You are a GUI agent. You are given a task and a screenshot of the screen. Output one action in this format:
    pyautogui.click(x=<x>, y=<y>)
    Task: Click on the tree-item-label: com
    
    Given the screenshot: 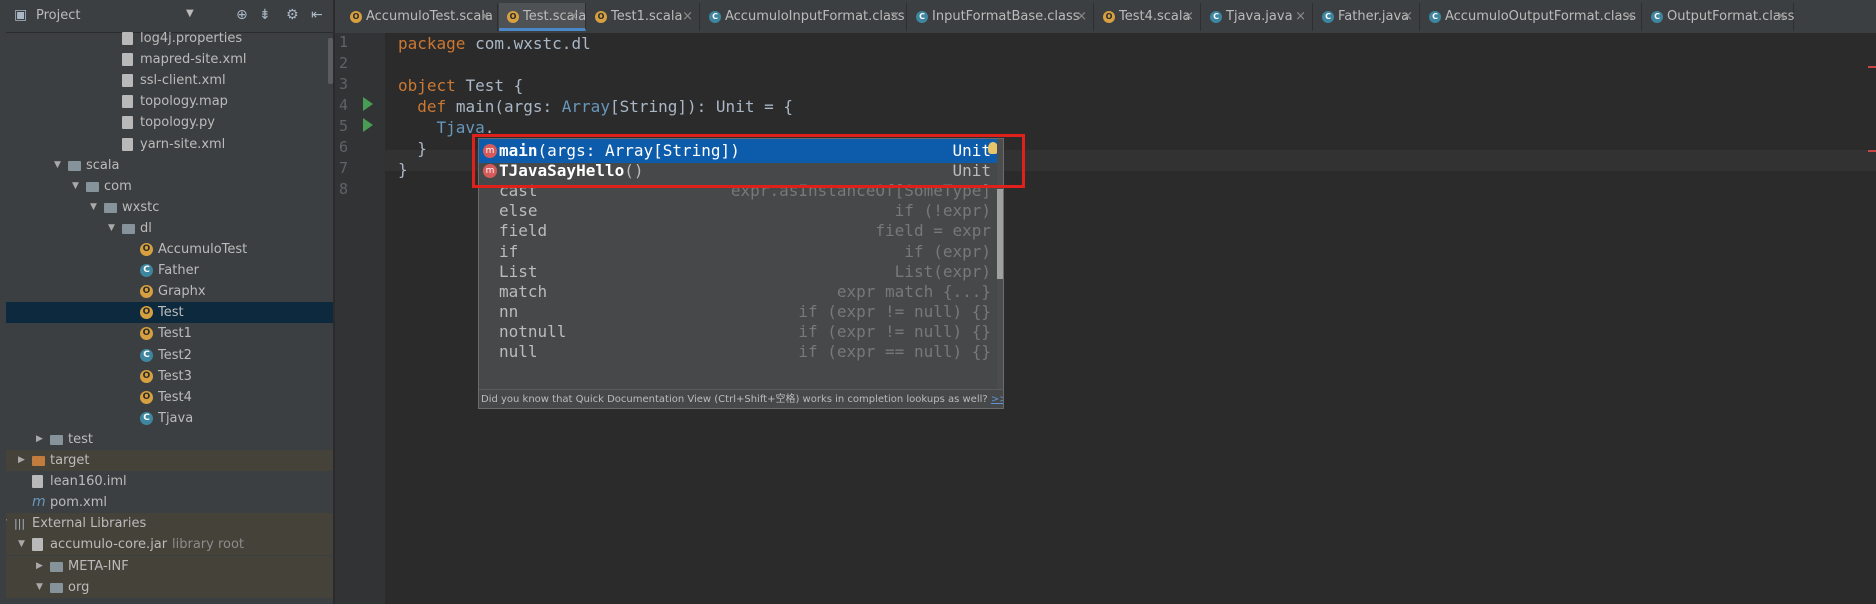 What is the action you would take?
    pyautogui.click(x=118, y=186)
    